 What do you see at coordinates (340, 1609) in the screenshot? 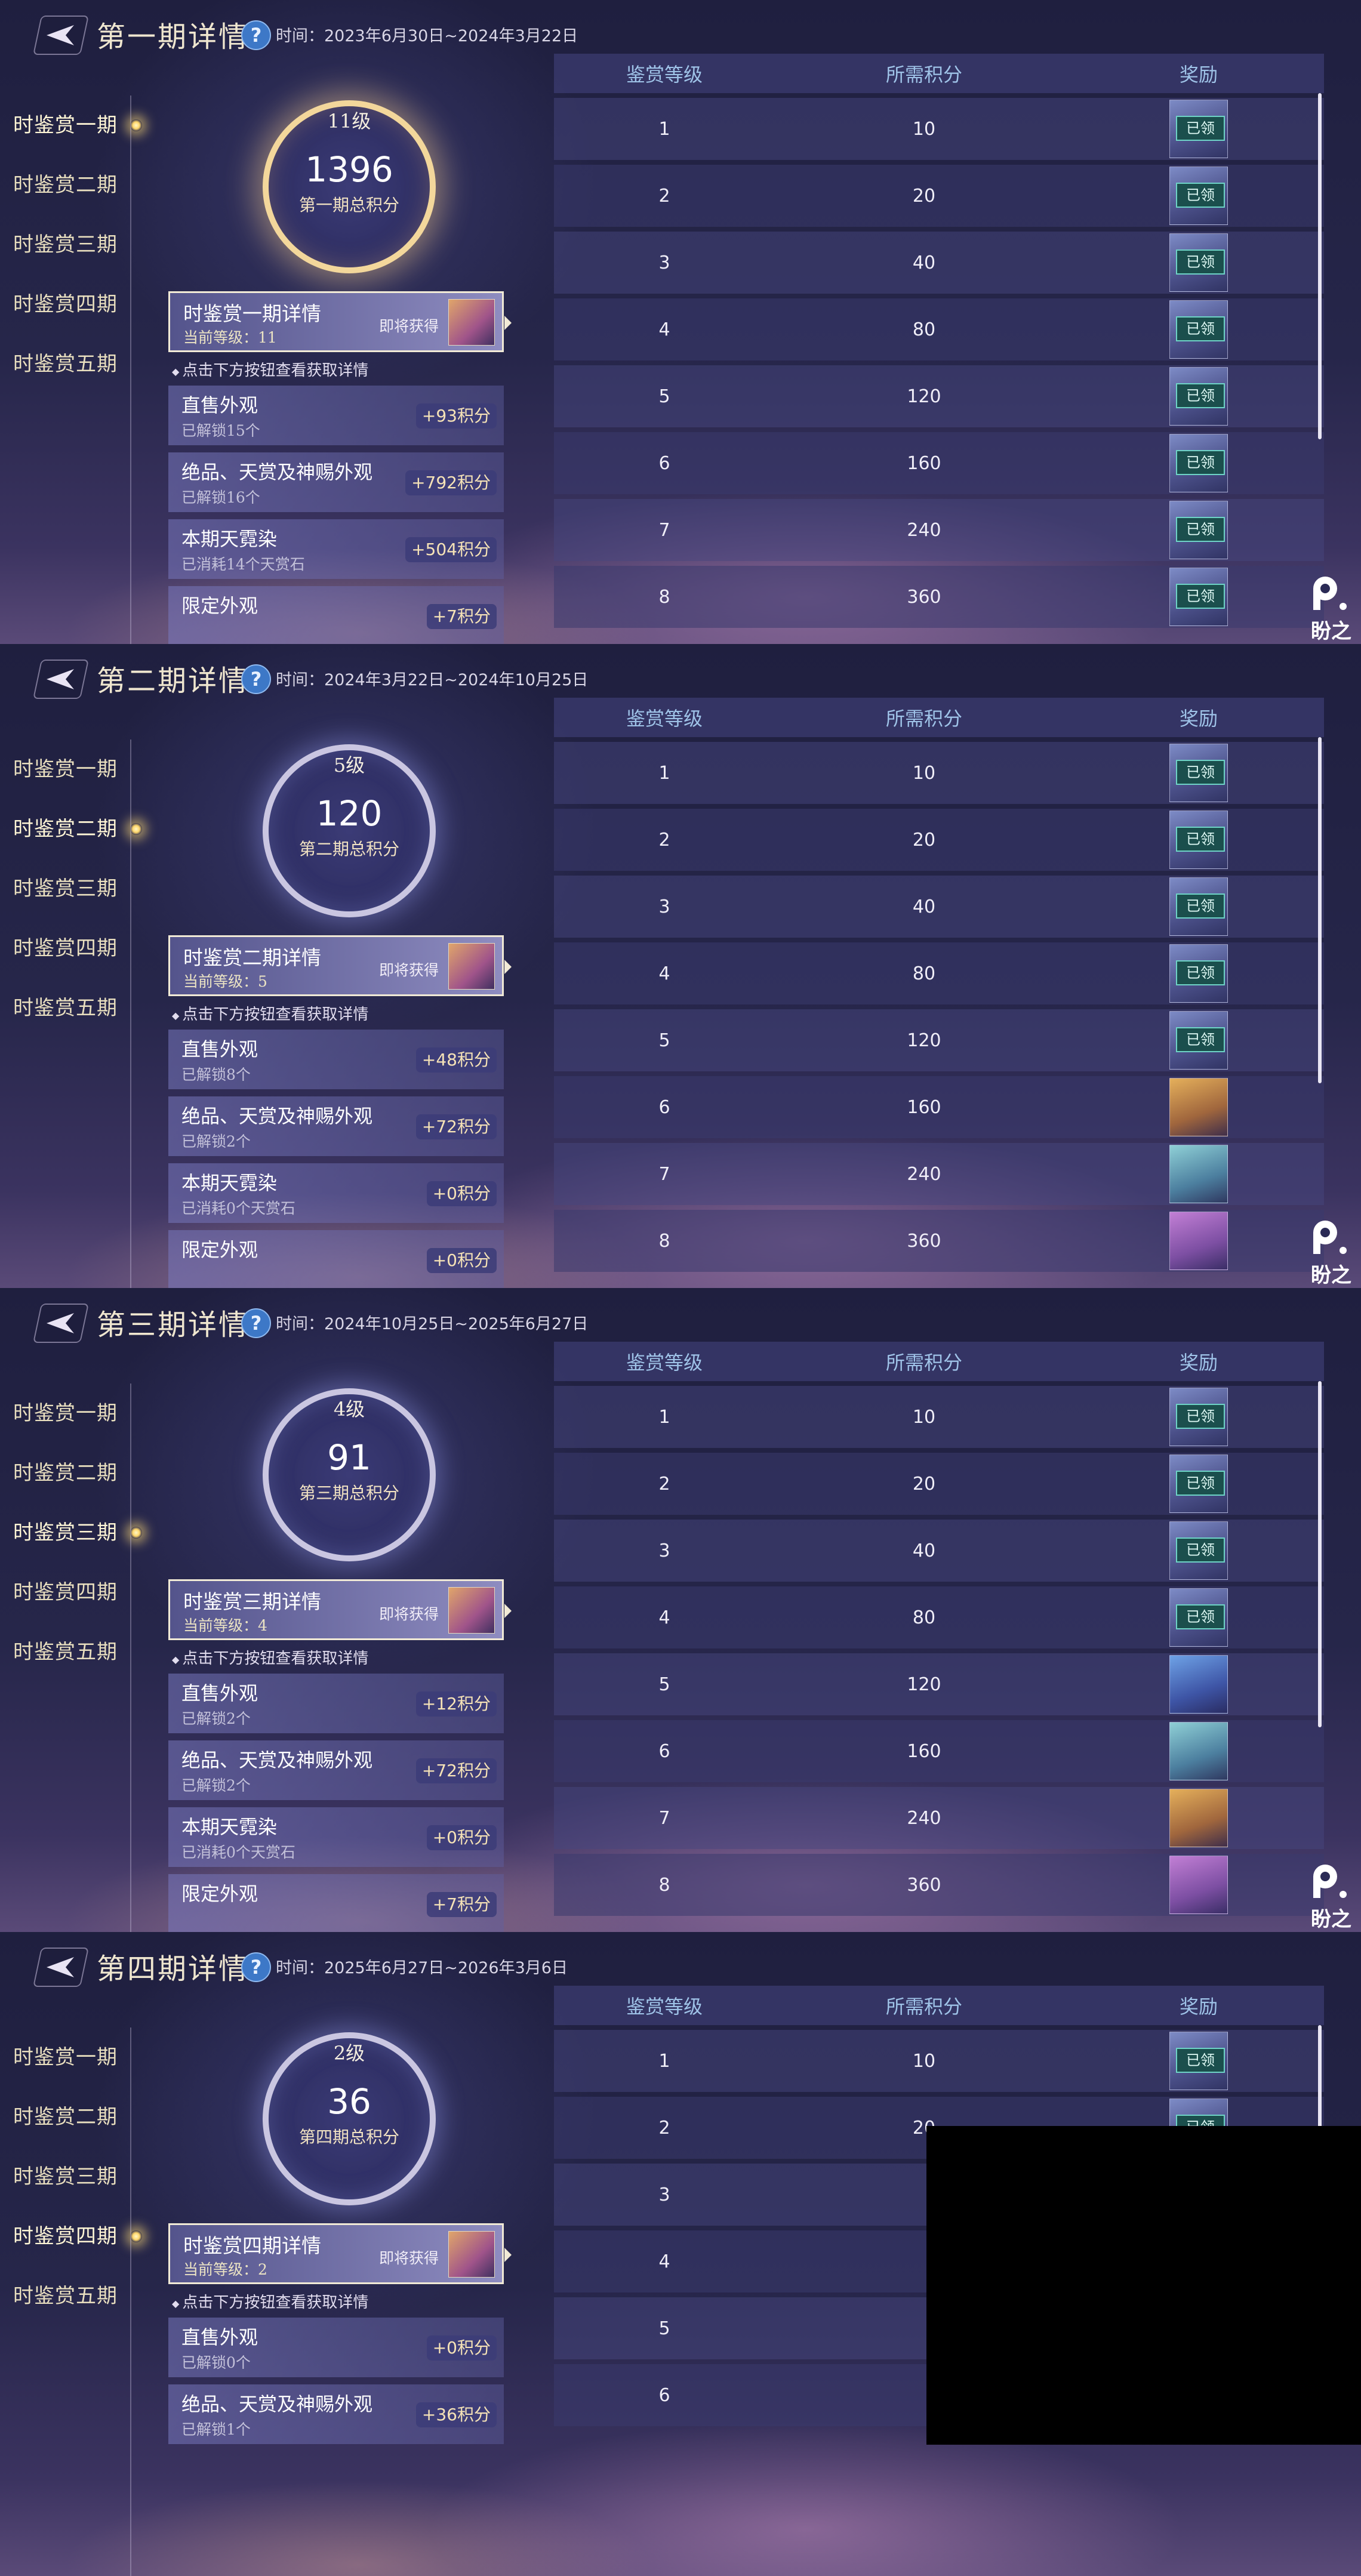
I see `period-detail-button: 时鉴赏三期详情 当前等级：4 即将获得` at bounding box center [340, 1609].